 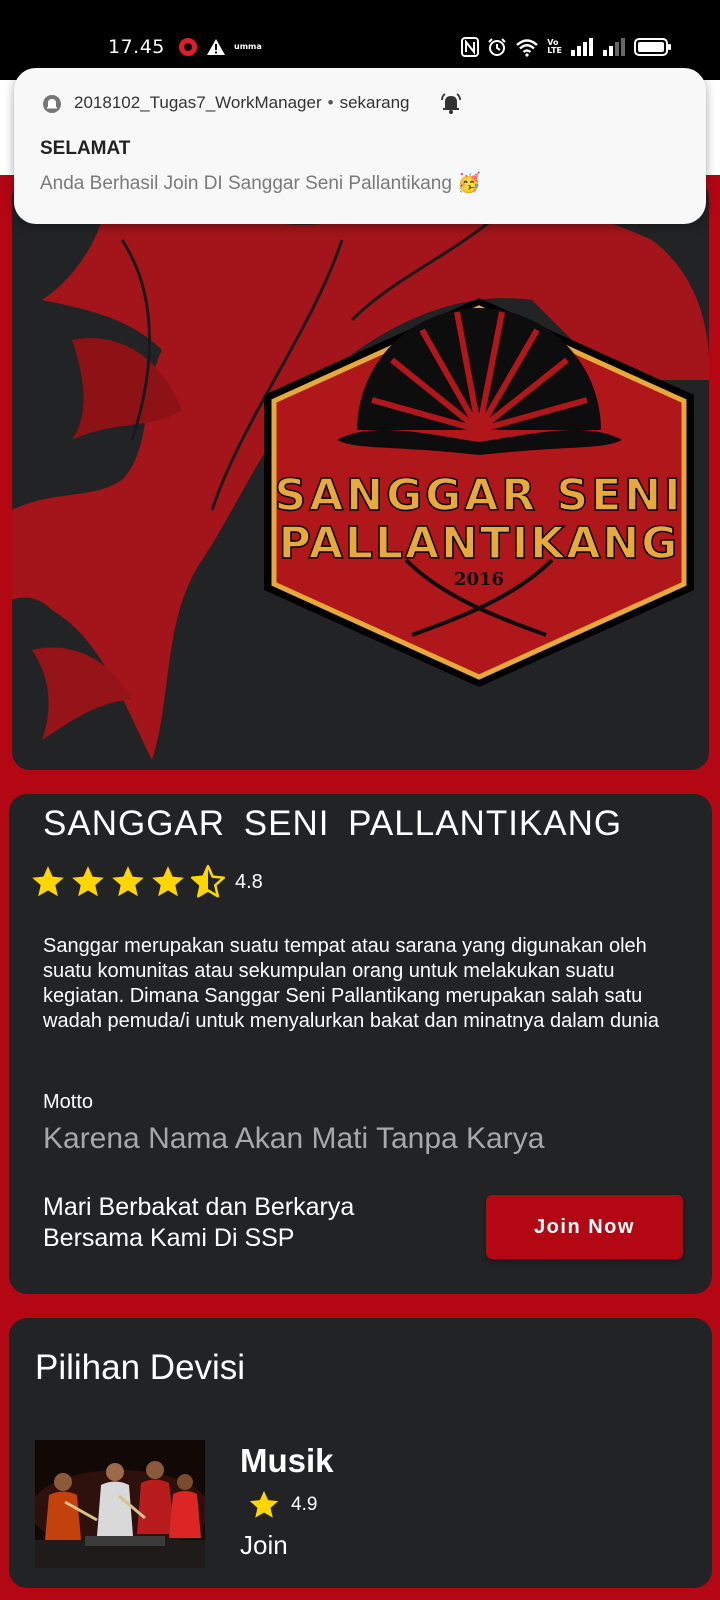 I want to click on volte-label: Vo LTE, so click(x=554, y=47).